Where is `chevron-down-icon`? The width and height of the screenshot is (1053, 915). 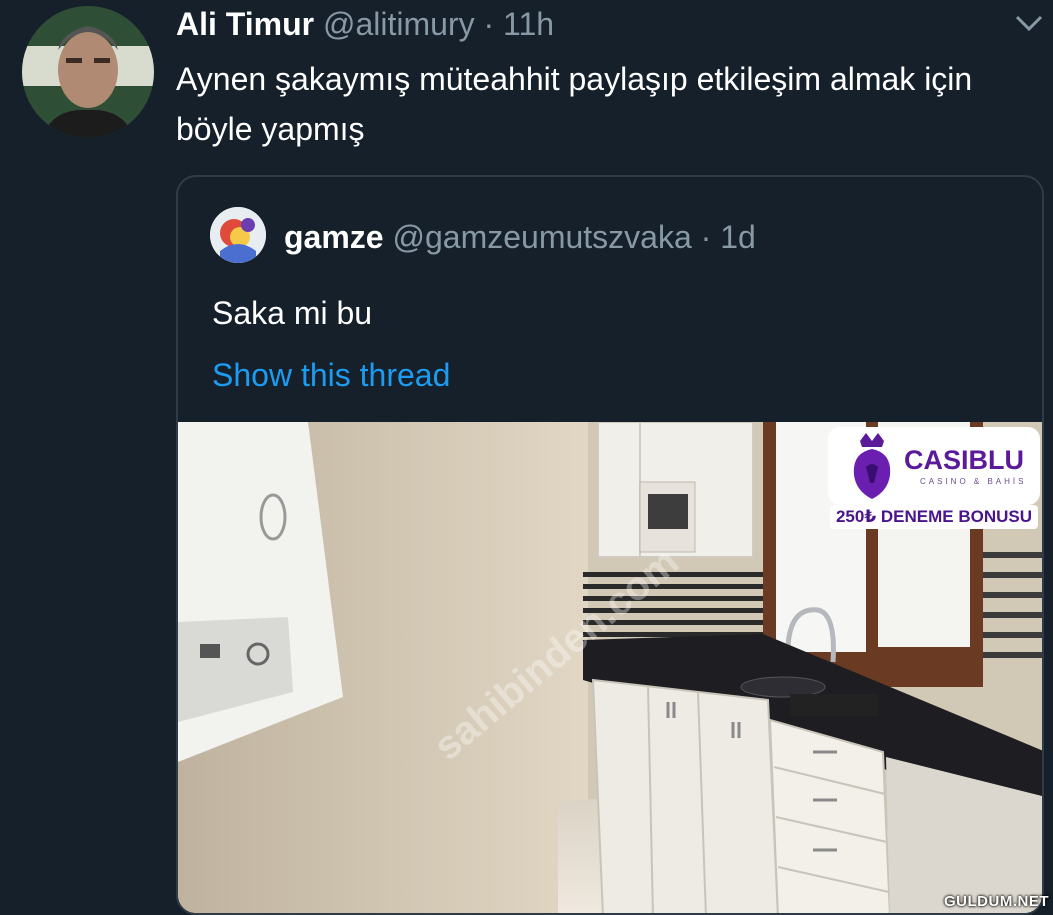
chevron-down-icon is located at coordinates (1029, 23).